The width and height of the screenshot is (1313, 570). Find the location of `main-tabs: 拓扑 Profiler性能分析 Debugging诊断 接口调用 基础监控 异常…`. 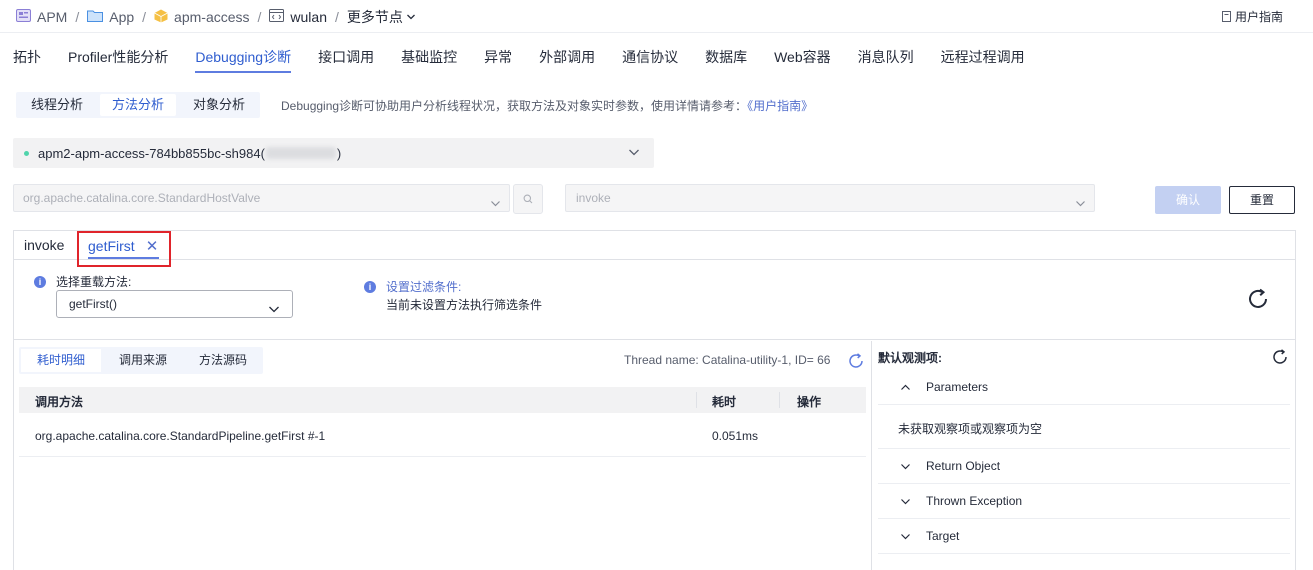

main-tabs: 拓扑 Profiler性能分析 Debugging诊断 接口调用 基础监控 异常… is located at coordinates (532, 59).